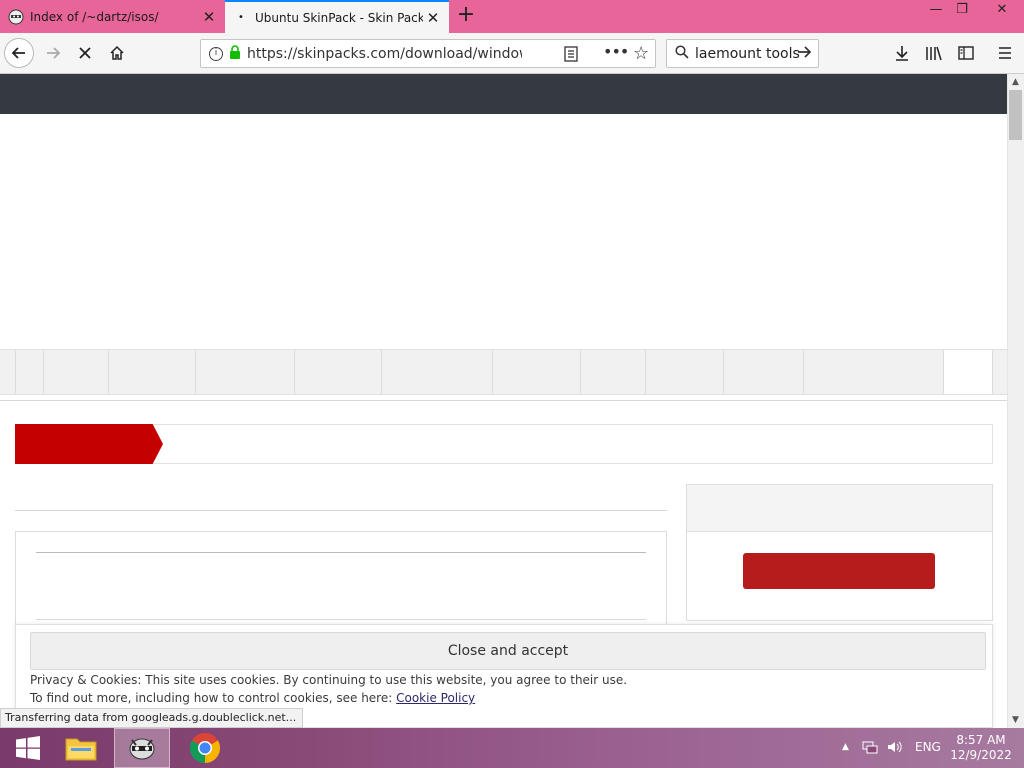  I want to click on home-icon, so click(117, 52).